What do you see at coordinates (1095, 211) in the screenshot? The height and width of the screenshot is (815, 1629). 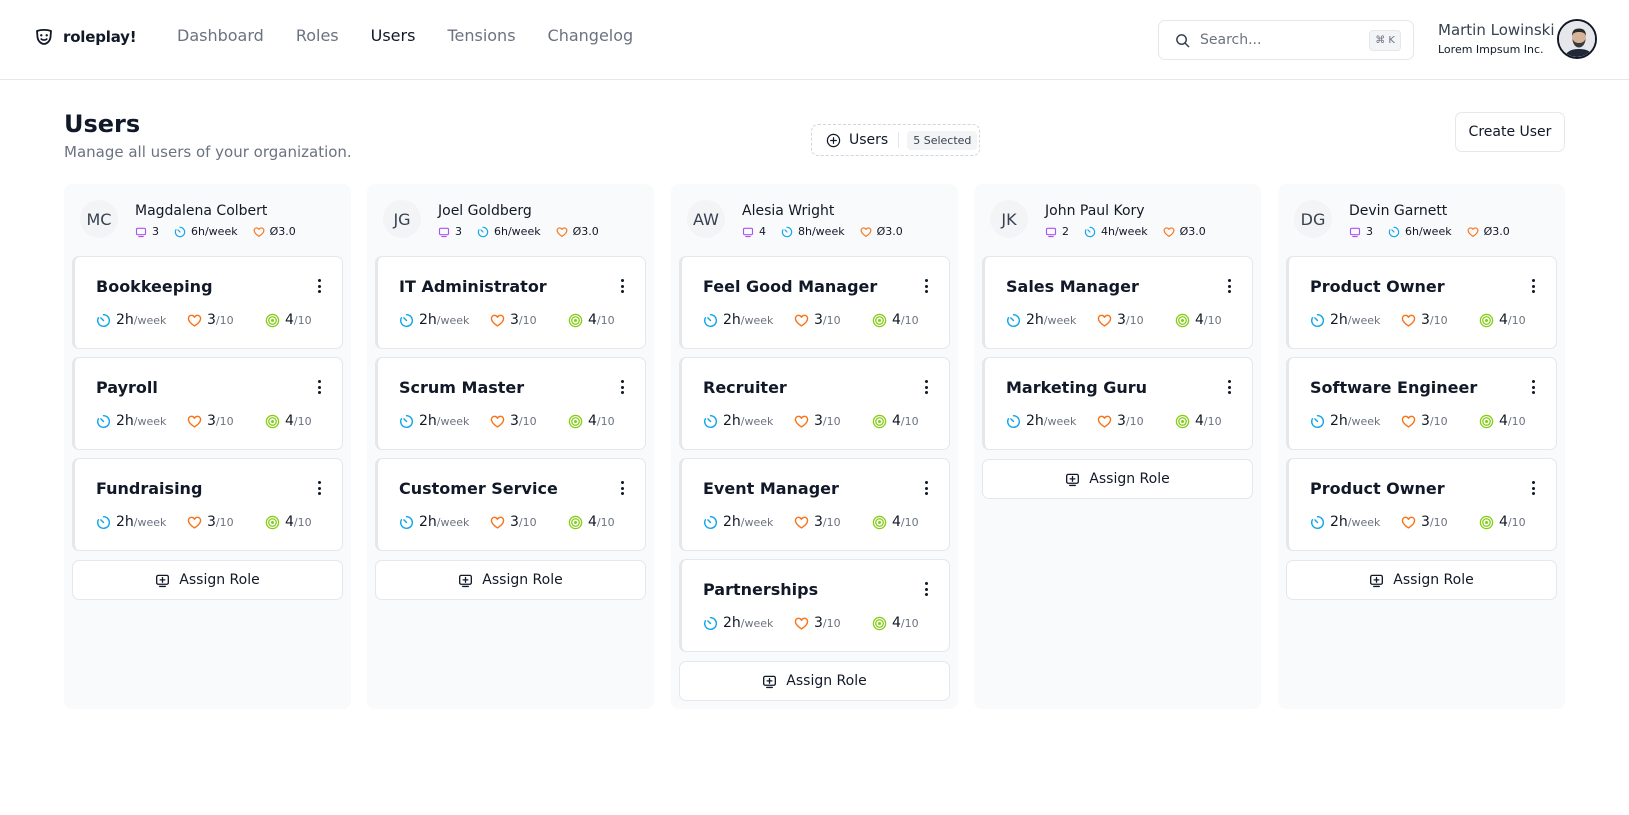 I see `user-name: John Paul Kory` at bounding box center [1095, 211].